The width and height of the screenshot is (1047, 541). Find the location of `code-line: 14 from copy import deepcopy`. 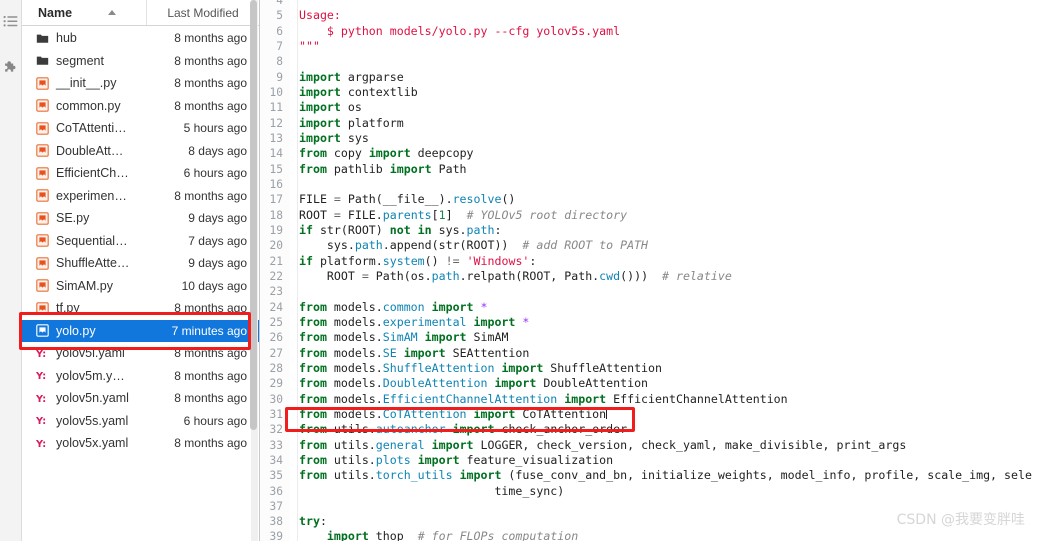

code-line: 14 from copy import deepcopy is located at coordinates (653, 154).